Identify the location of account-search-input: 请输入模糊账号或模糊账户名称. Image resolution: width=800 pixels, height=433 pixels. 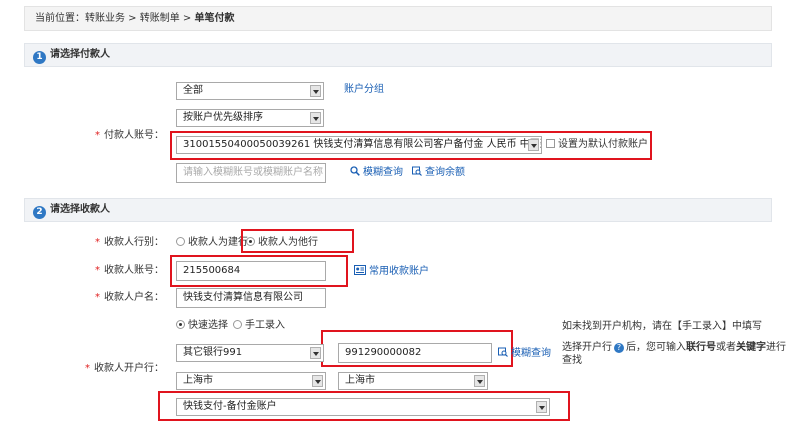
(251, 173).